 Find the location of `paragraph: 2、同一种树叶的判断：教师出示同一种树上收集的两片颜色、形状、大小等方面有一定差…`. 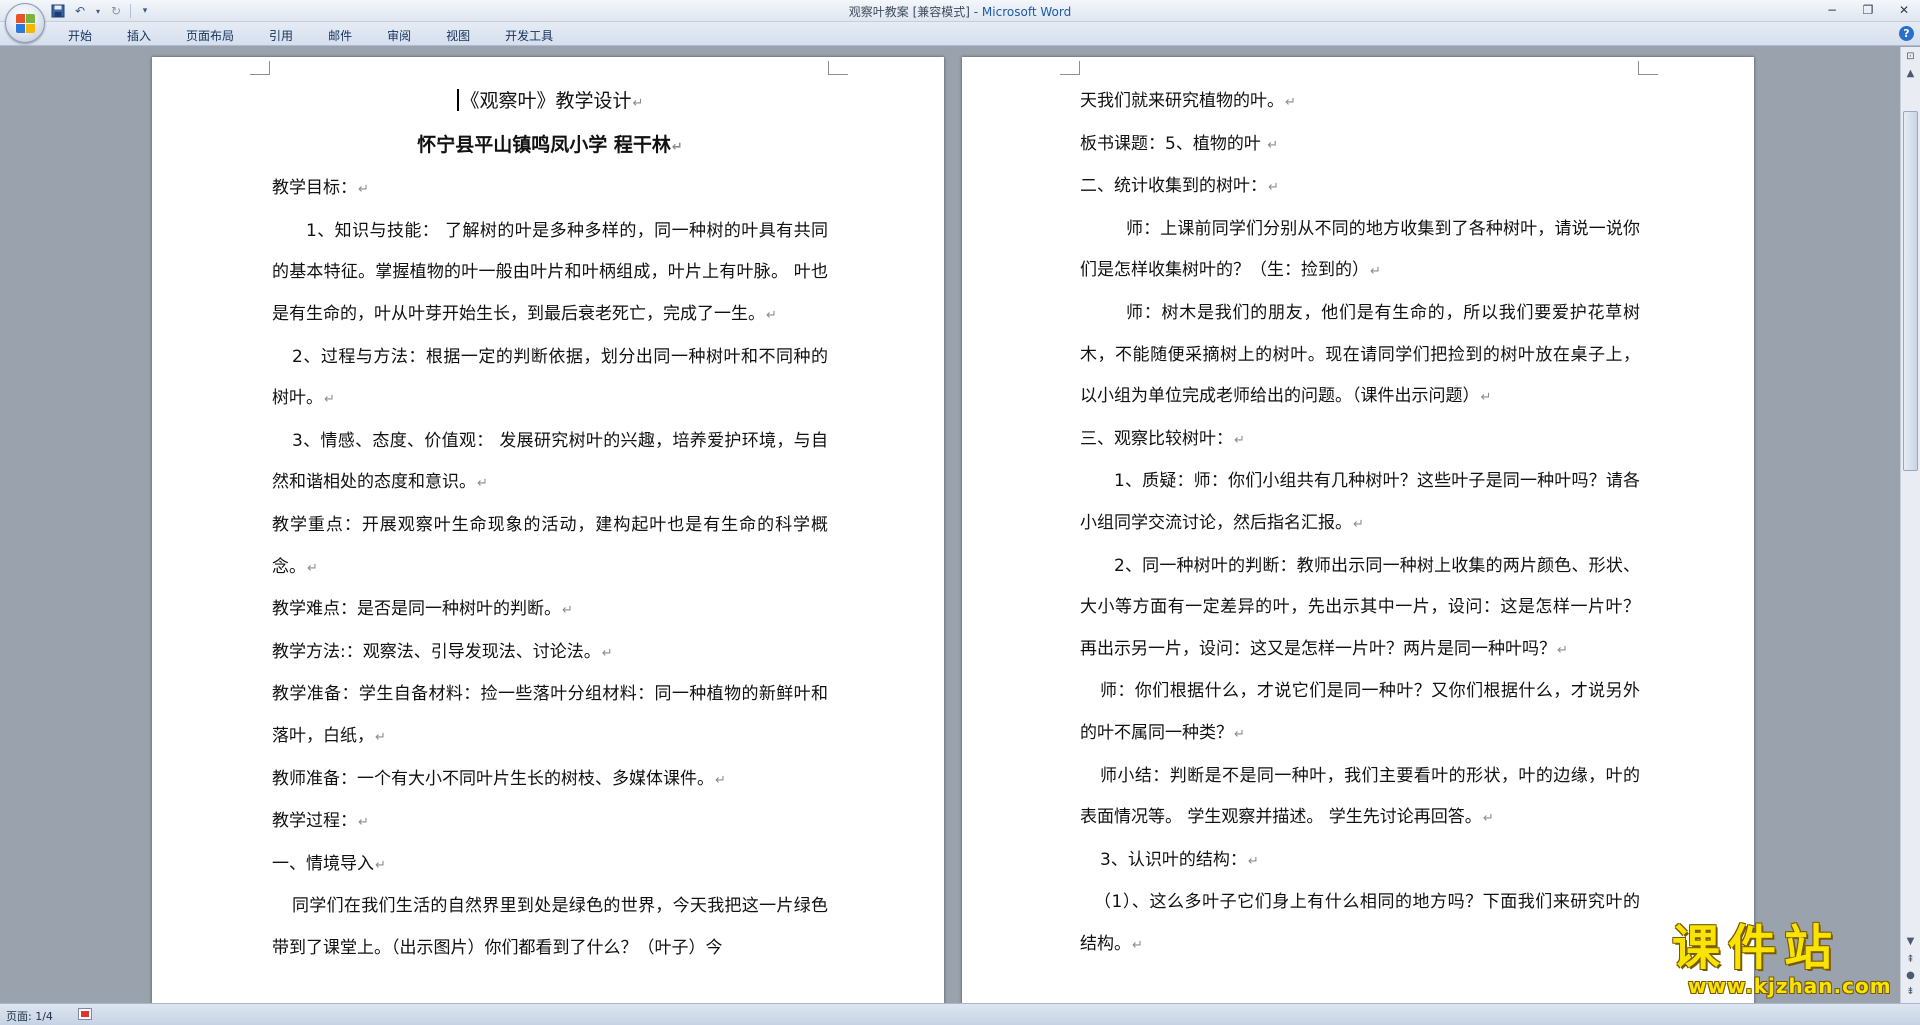

paragraph: 2、同一种树叶的判断：教师出示同一种树上收集的两片颜色、形状、大小等方面有一定差… is located at coordinates (1360, 609).